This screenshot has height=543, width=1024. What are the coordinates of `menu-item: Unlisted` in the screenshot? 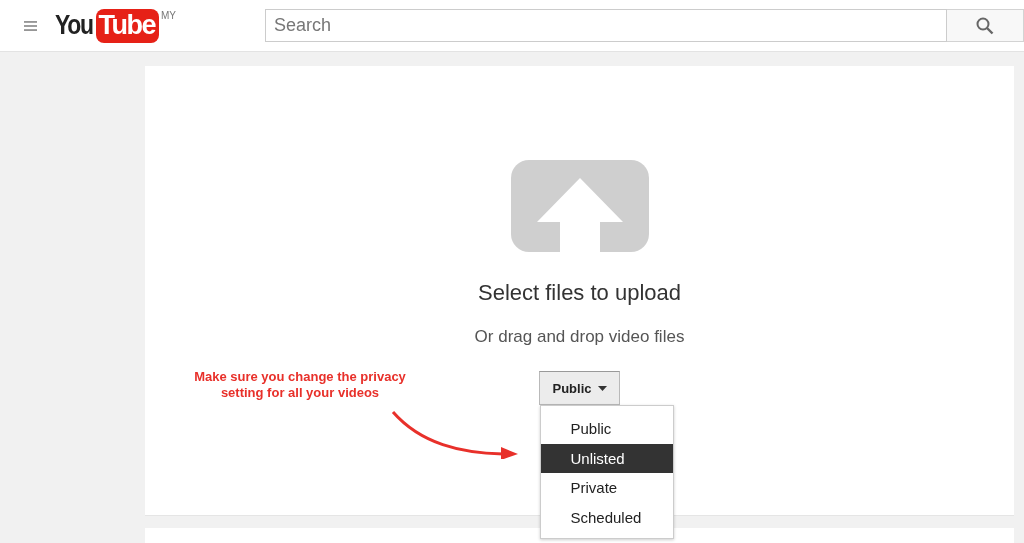 It's located at (607, 458).